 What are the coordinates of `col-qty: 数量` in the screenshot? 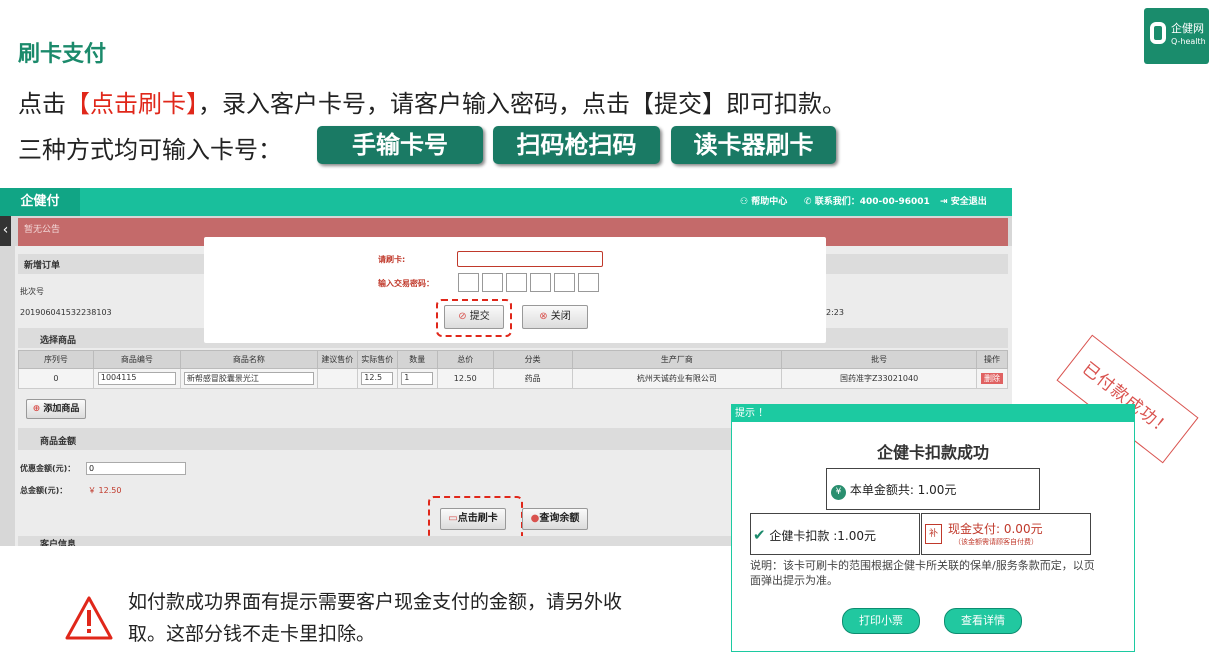 It's located at (417, 359).